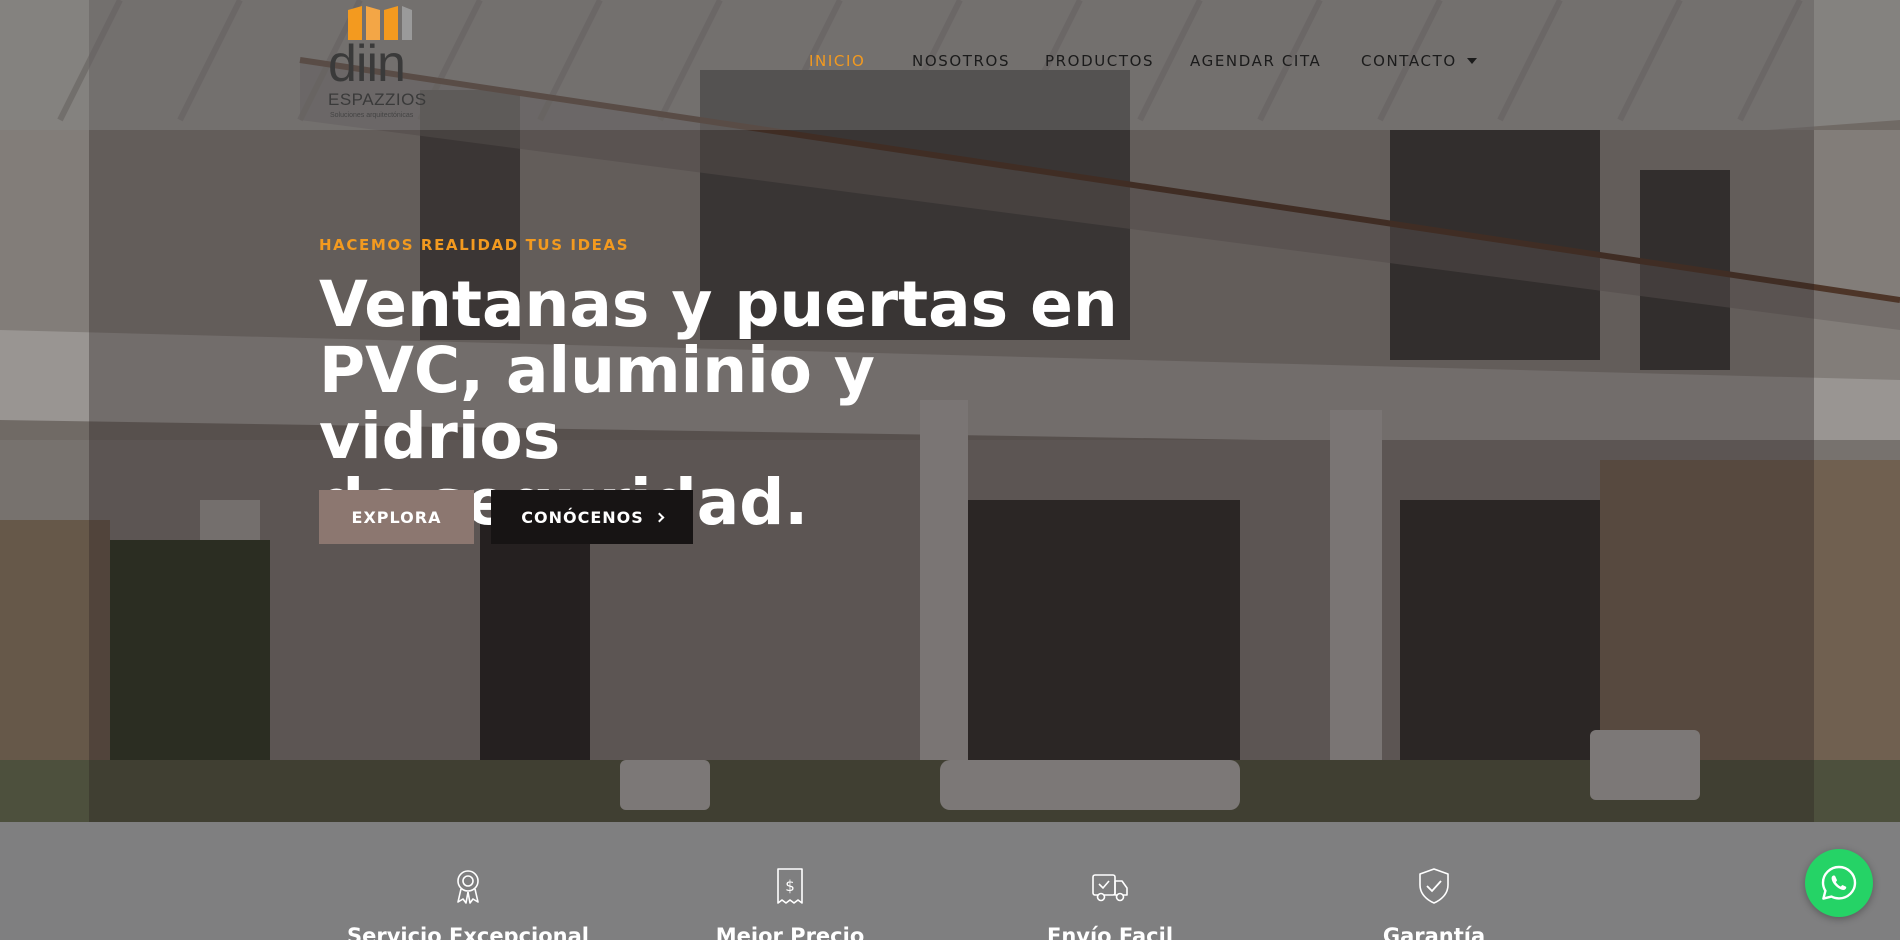 Image resolution: width=1900 pixels, height=940 pixels. Describe the element at coordinates (1099, 61) in the screenshot. I see `nav-item-productos: PRODUCTOS` at that location.